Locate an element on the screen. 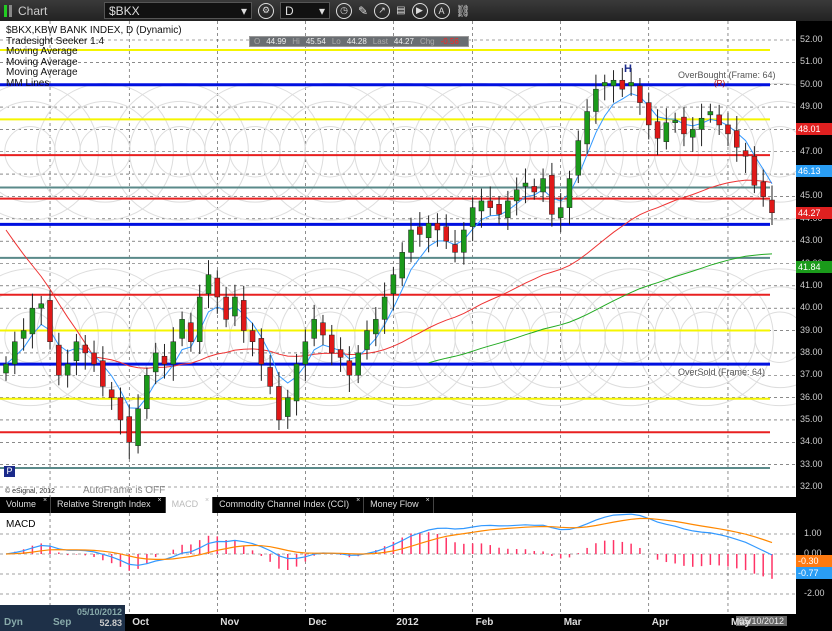 Image resolution: width=832 pixels, height=631 pixels. tab-commodity-channel-index-cci-: Commodity Channel Index (CCI) × is located at coordinates (289, 505).